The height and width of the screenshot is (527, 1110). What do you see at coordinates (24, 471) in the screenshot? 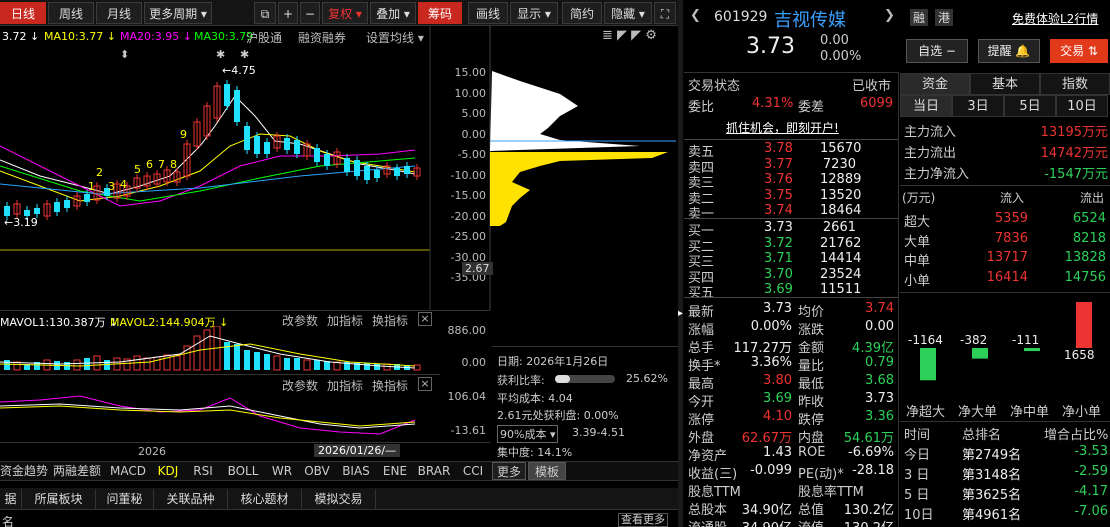
I see `indicator-tab: 资金趋势` at bounding box center [24, 471].